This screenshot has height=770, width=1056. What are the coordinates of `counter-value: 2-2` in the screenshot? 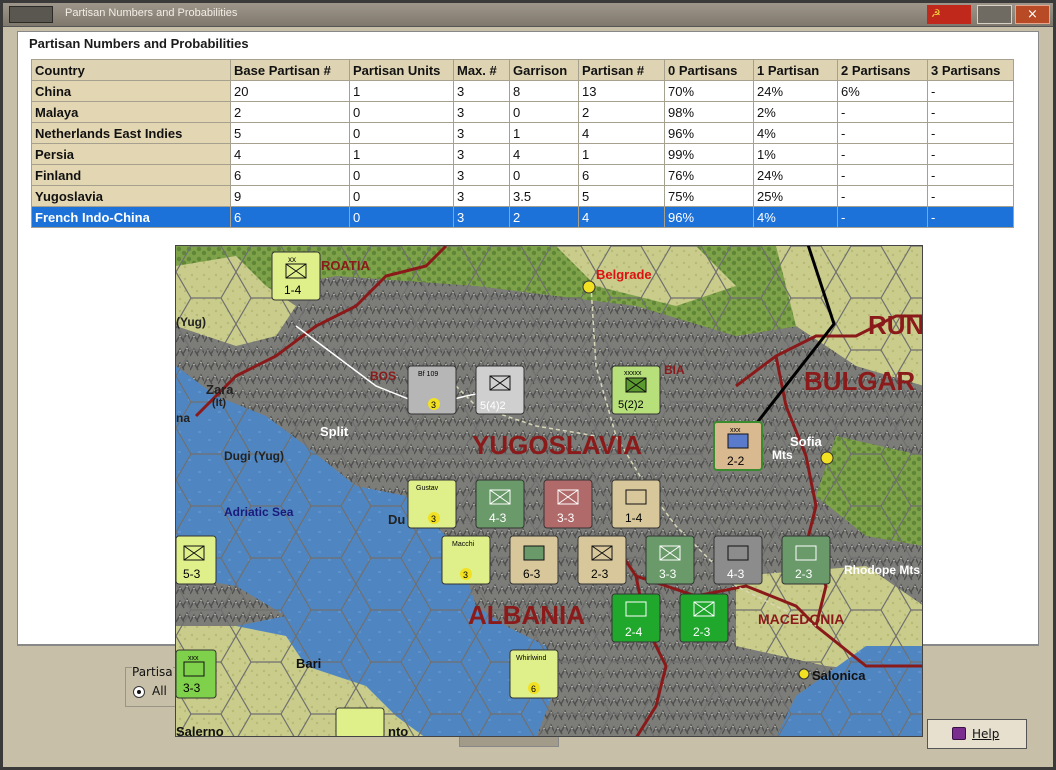 It's located at (736, 461).